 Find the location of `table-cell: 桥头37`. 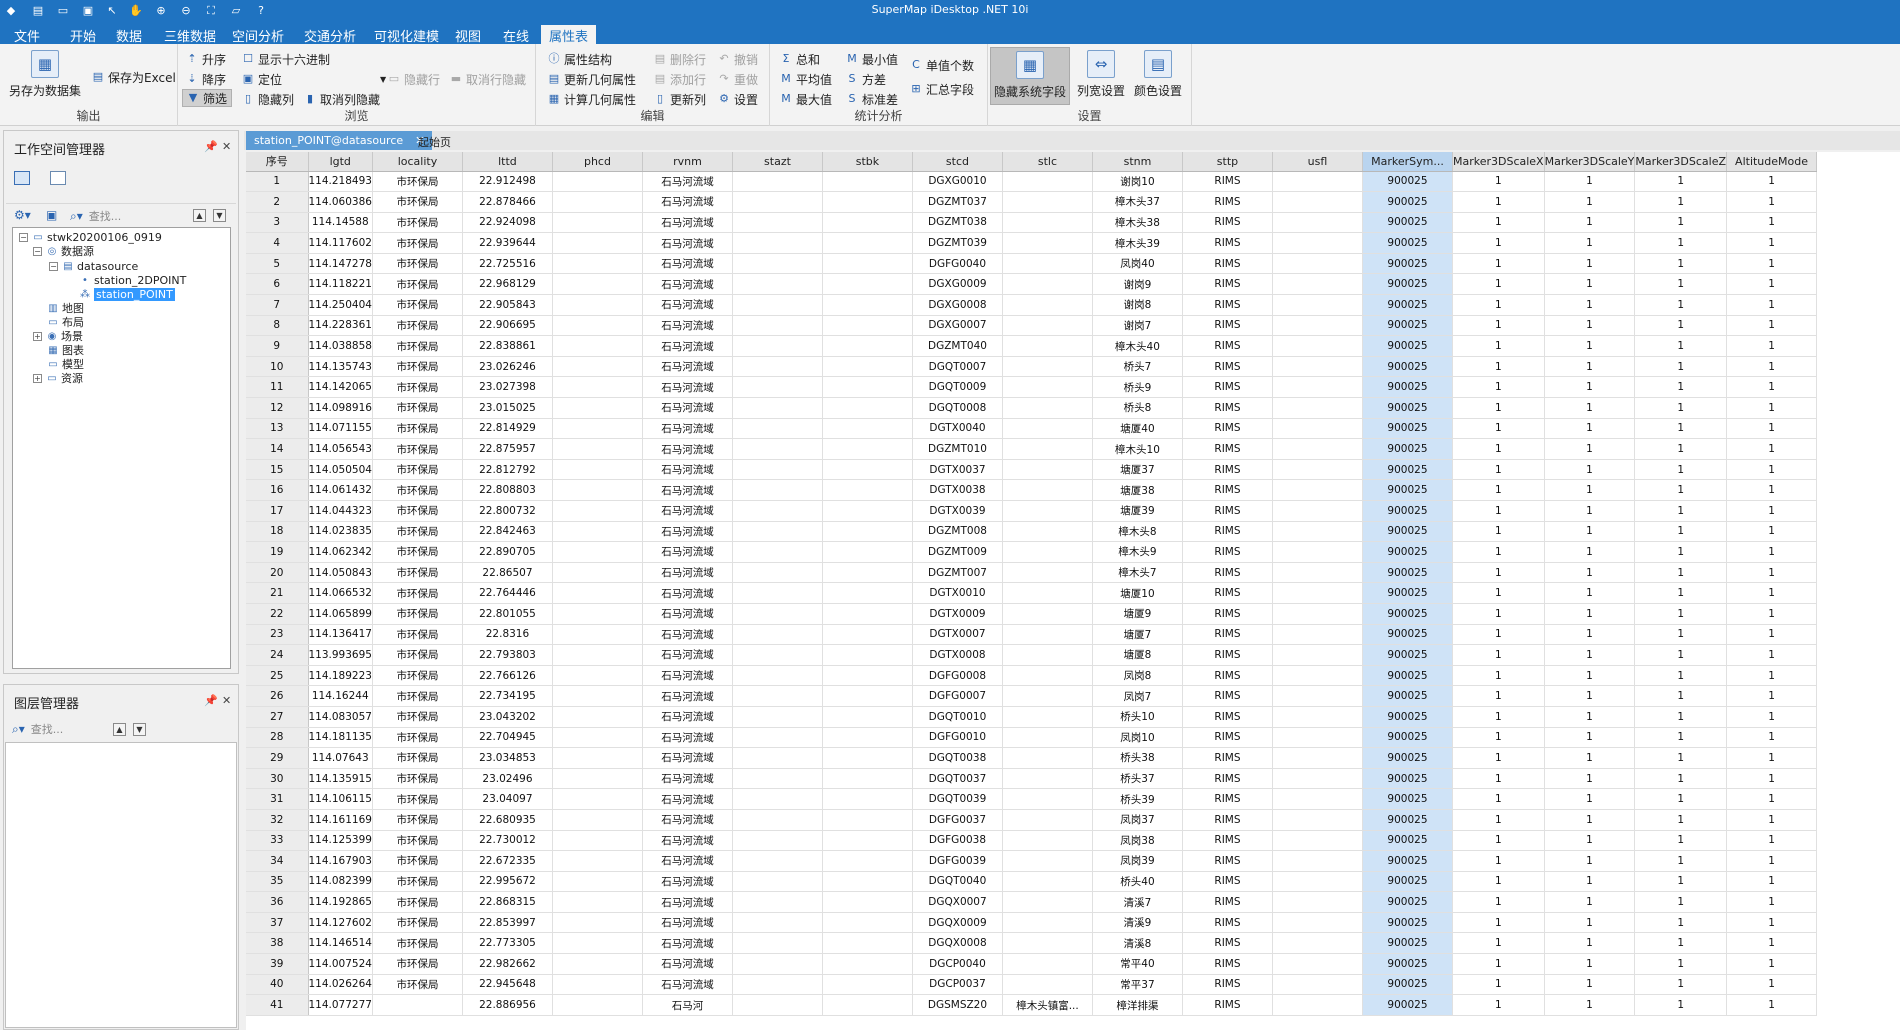

table-cell: 桥头37 is located at coordinates (1137, 779).